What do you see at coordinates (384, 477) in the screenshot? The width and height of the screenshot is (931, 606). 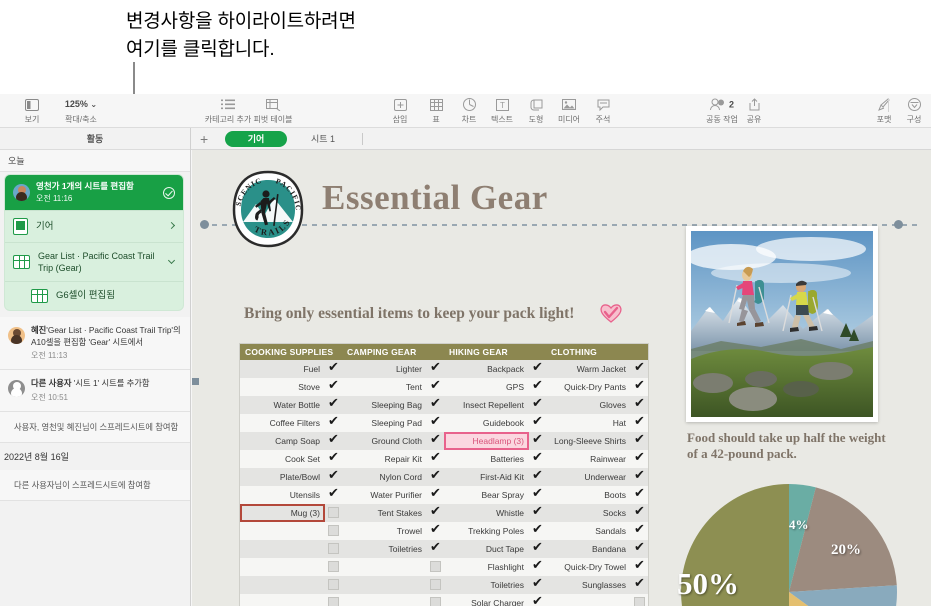 I see `table-cell-label: Nylon Cord` at bounding box center [384, 477].